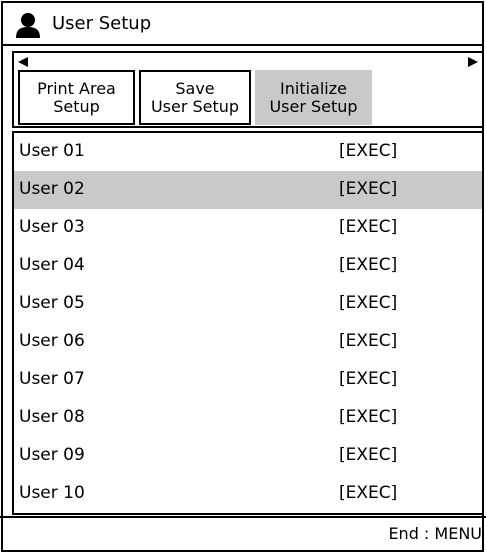 This screenshot has height=554, width=486. I want to click on window-title: User Setup, so click(102, 23).